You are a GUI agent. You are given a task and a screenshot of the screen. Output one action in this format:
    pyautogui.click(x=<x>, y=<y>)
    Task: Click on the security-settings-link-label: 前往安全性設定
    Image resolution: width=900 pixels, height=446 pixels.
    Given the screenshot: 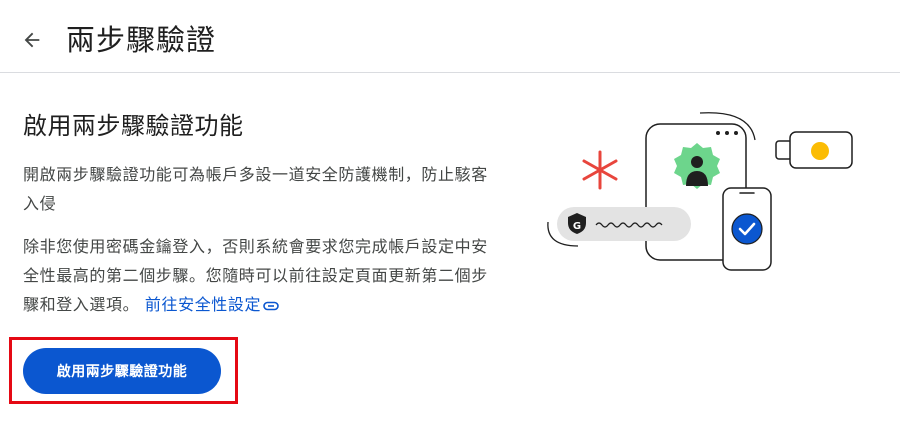 What is the action you would take?
    pyautogui.click(x=203, y=304)
    